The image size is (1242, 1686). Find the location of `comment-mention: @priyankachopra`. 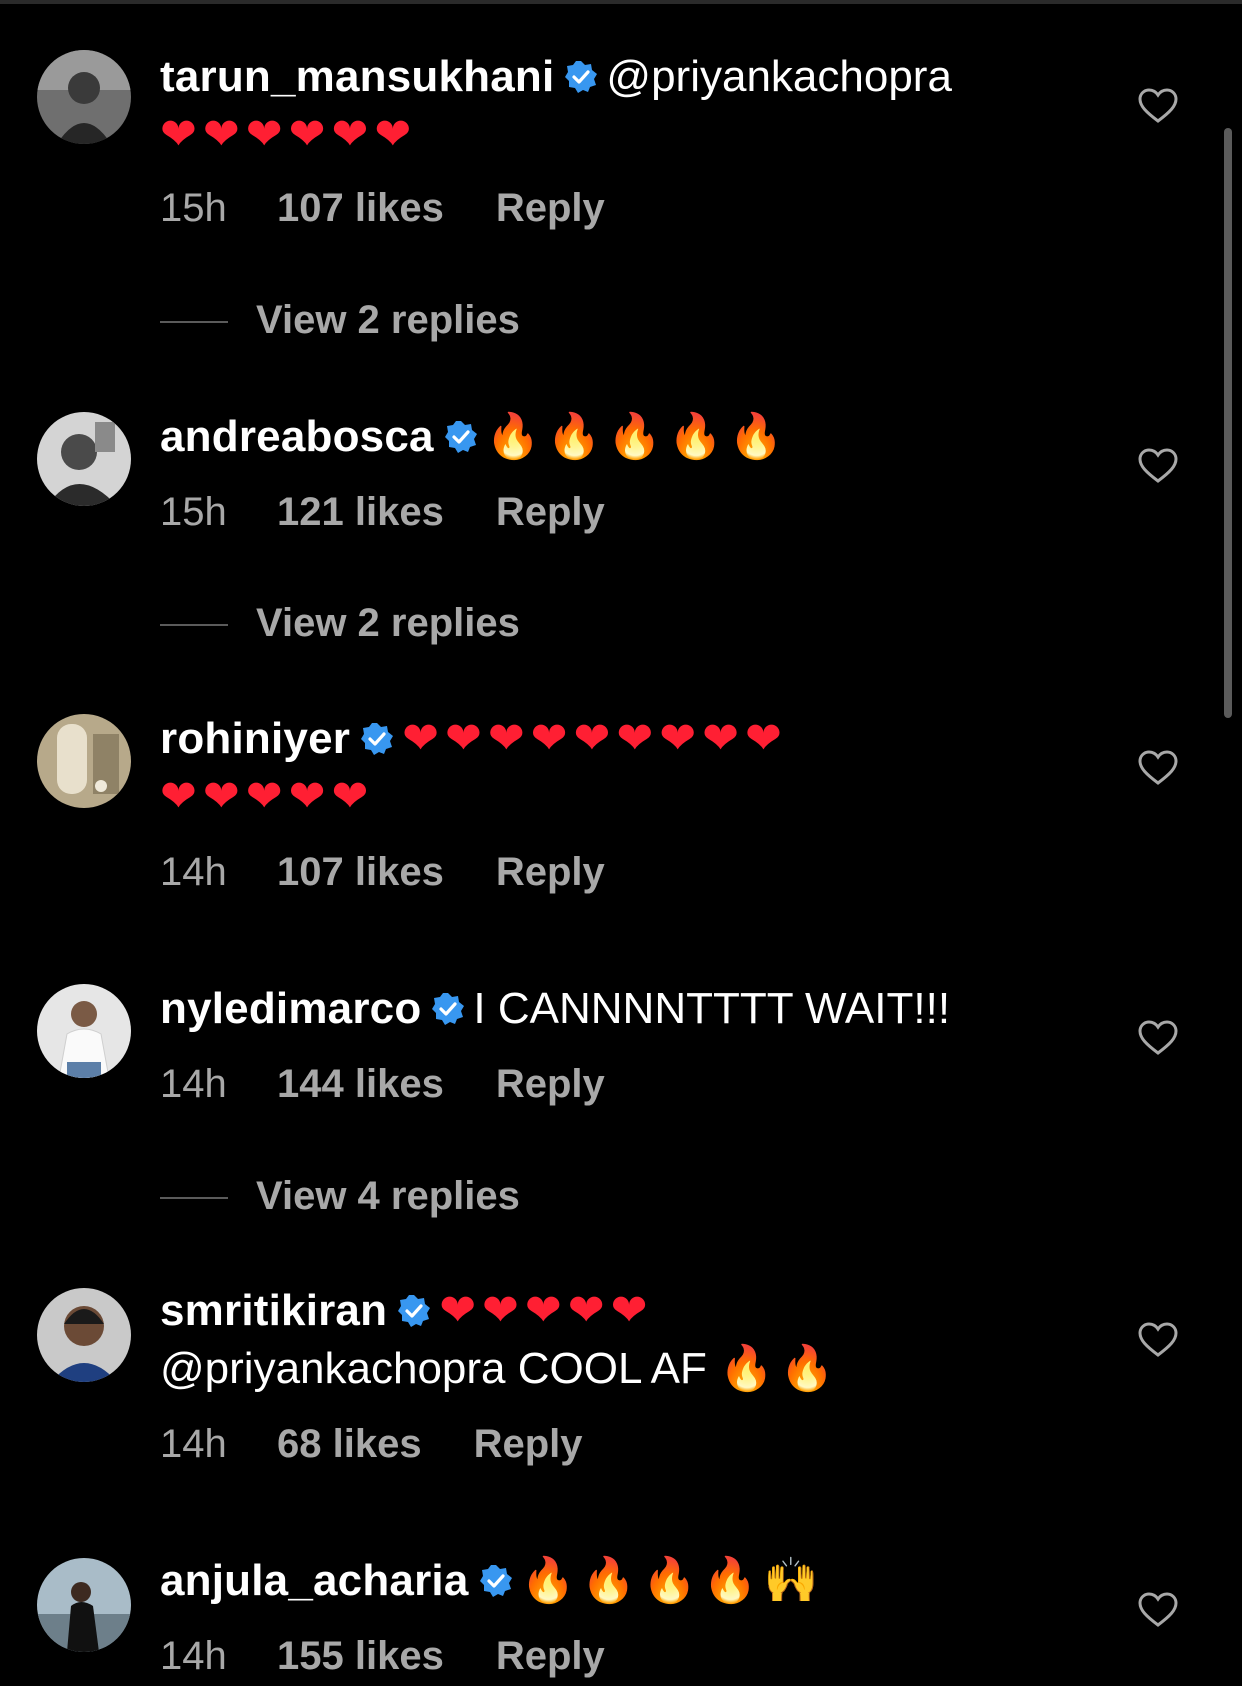

comment-mention: @priyankachopra is located at coordinates (779, 76).